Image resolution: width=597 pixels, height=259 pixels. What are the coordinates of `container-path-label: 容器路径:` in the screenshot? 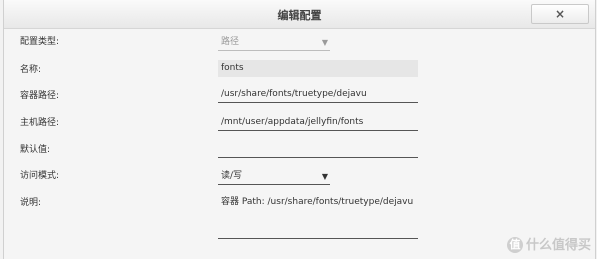 It's located at (40, 96).